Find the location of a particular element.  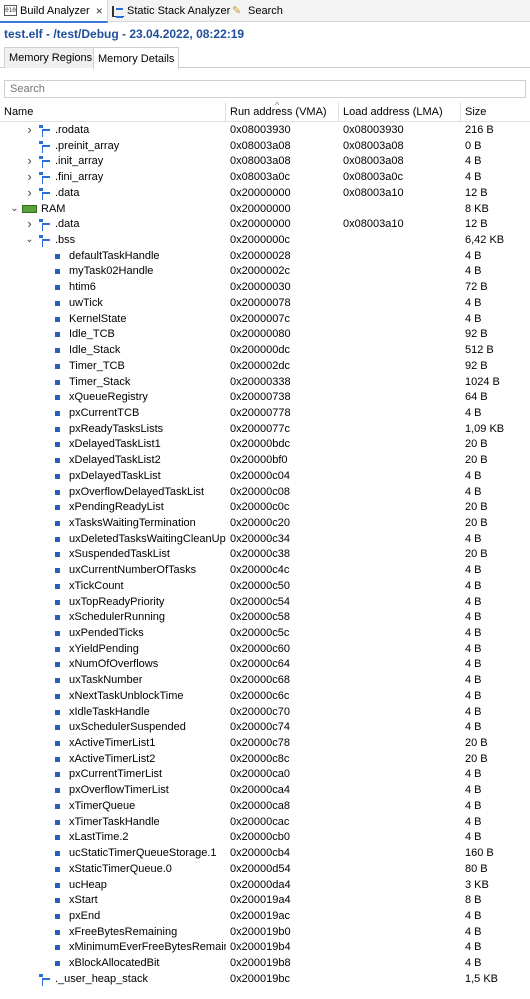

run-address-cell: 0x20000cb0 is located at coordinates (260, 837).